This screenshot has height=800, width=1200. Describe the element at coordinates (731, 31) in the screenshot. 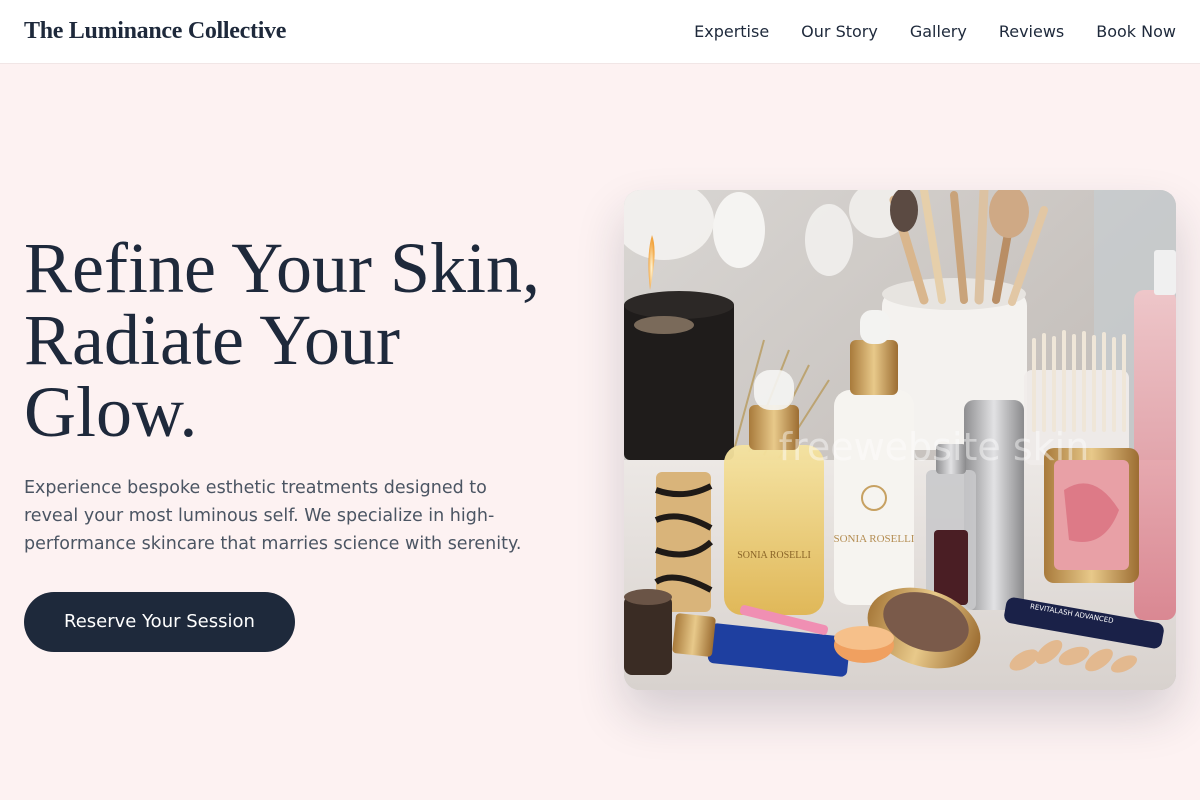

I see `nav-link-expertise: Expertise` at that location.